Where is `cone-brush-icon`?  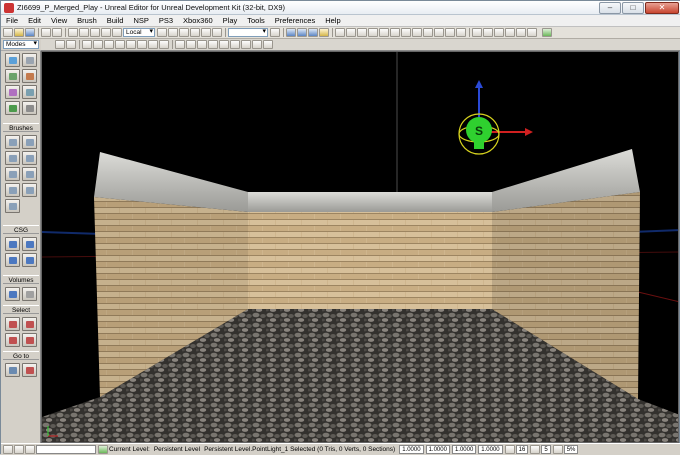 cone-brush-icon is located at coordinates (29, 142).